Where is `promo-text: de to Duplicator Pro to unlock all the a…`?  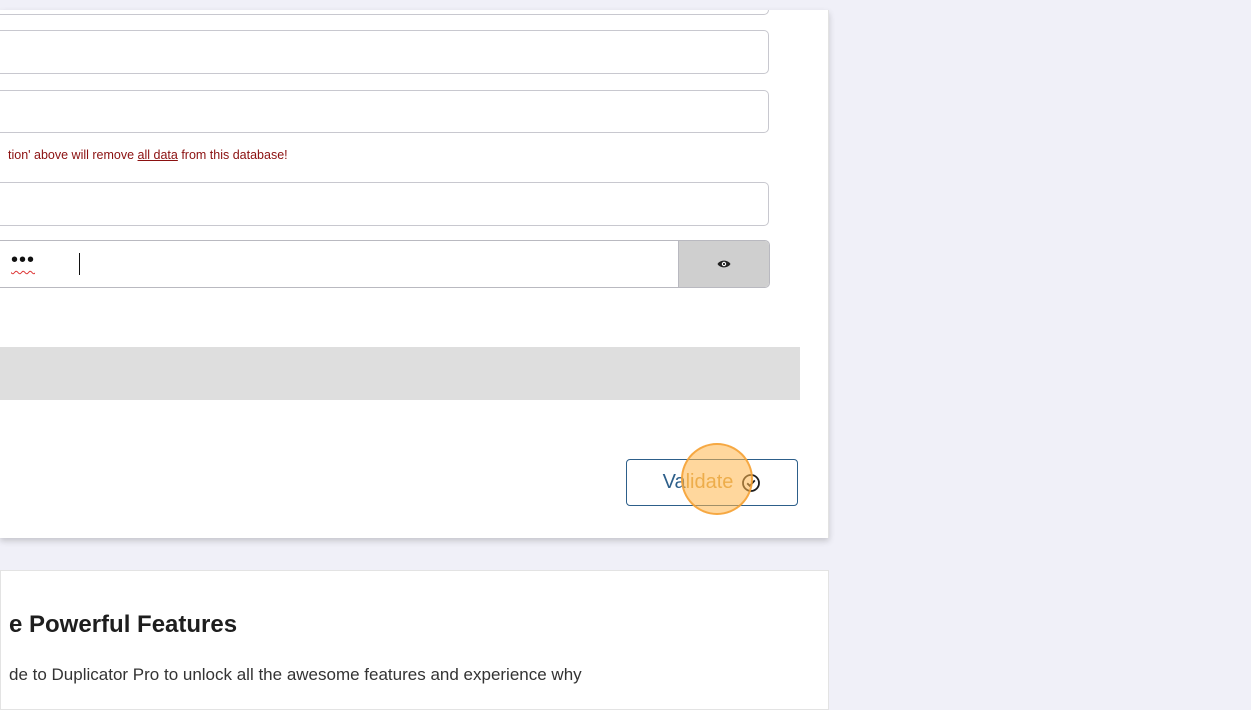
promo-text: de to Duplicator Pro to unlock all the a… is located at coordinates (295, 674).